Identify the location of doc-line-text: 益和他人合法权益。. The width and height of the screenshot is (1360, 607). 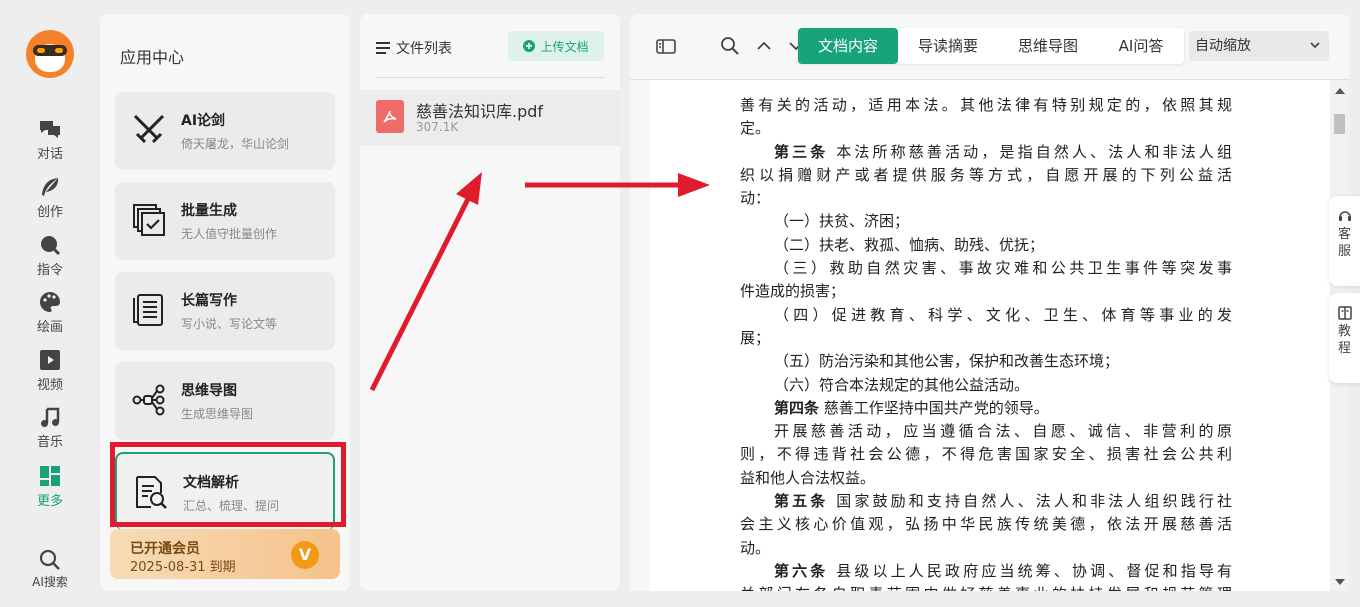
(808, 477).